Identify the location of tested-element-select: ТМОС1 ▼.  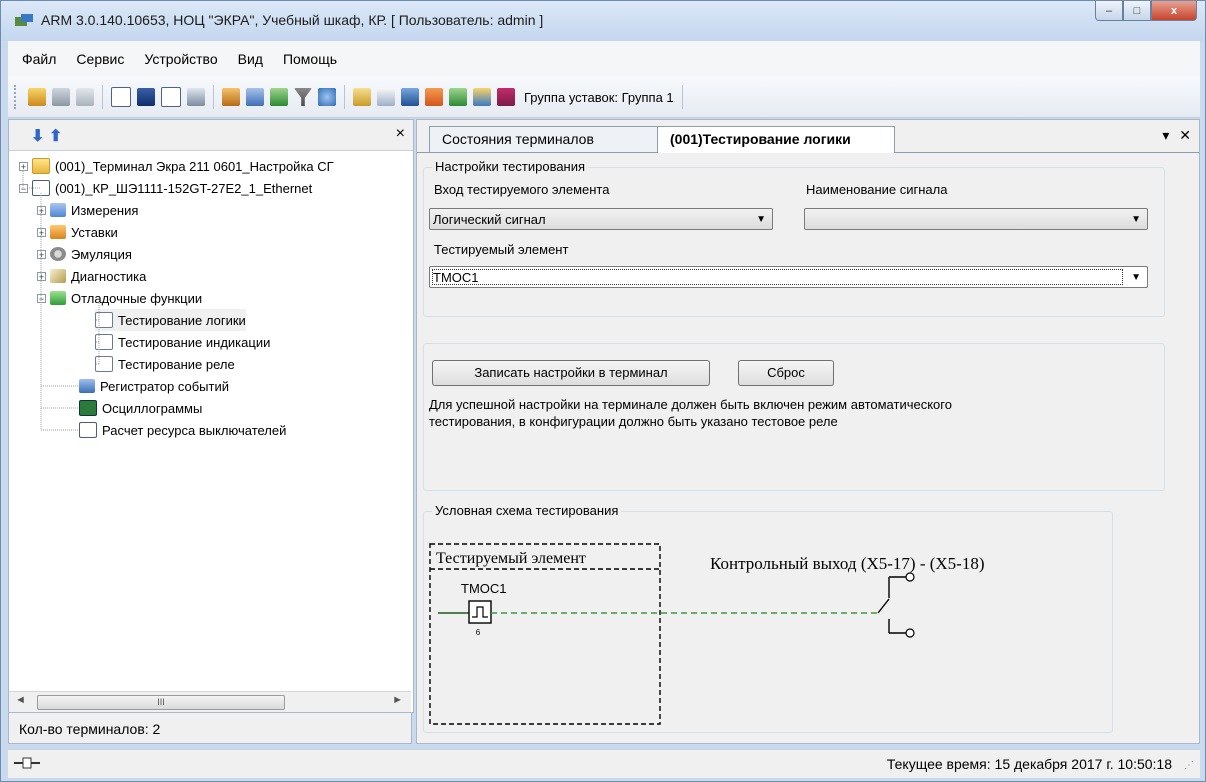
(788, 277).